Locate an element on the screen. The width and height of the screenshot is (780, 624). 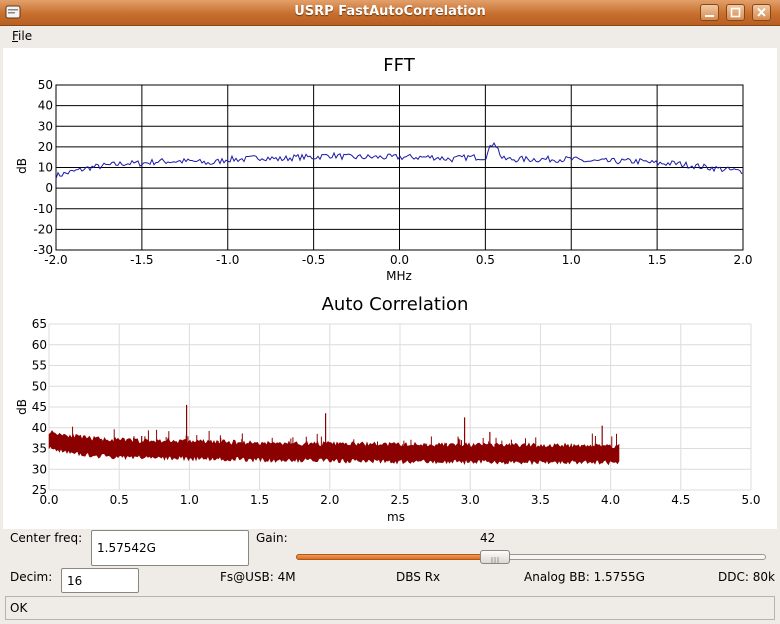
autocorr-x-tick-labels: 0.0 0.5 1.0 1.5 2.0 2.5 3.0 3.5 4.0 4.5 5.0 is located at coordinates (399, 500).